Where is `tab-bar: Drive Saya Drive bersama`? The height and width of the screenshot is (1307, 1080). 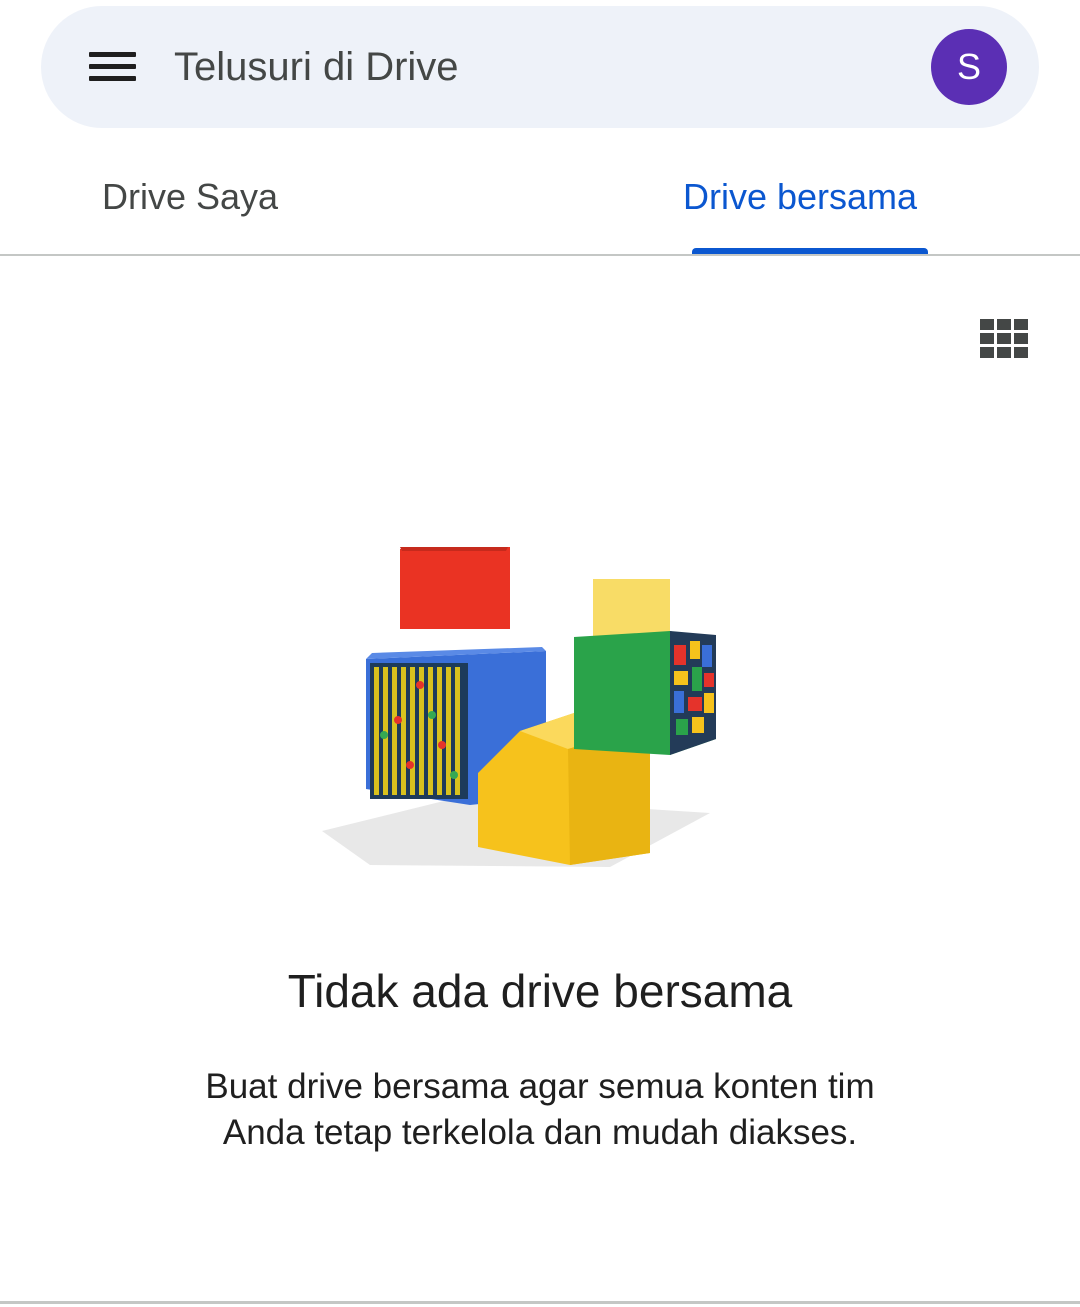
tab-bar: Drive Saya Drive bersama is located at coordinates (540, 198).